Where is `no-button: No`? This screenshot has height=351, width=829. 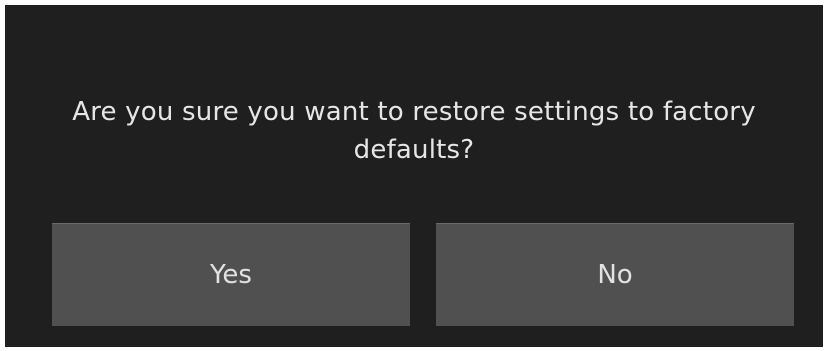
no-button: No is located at coordinates (615, 274).